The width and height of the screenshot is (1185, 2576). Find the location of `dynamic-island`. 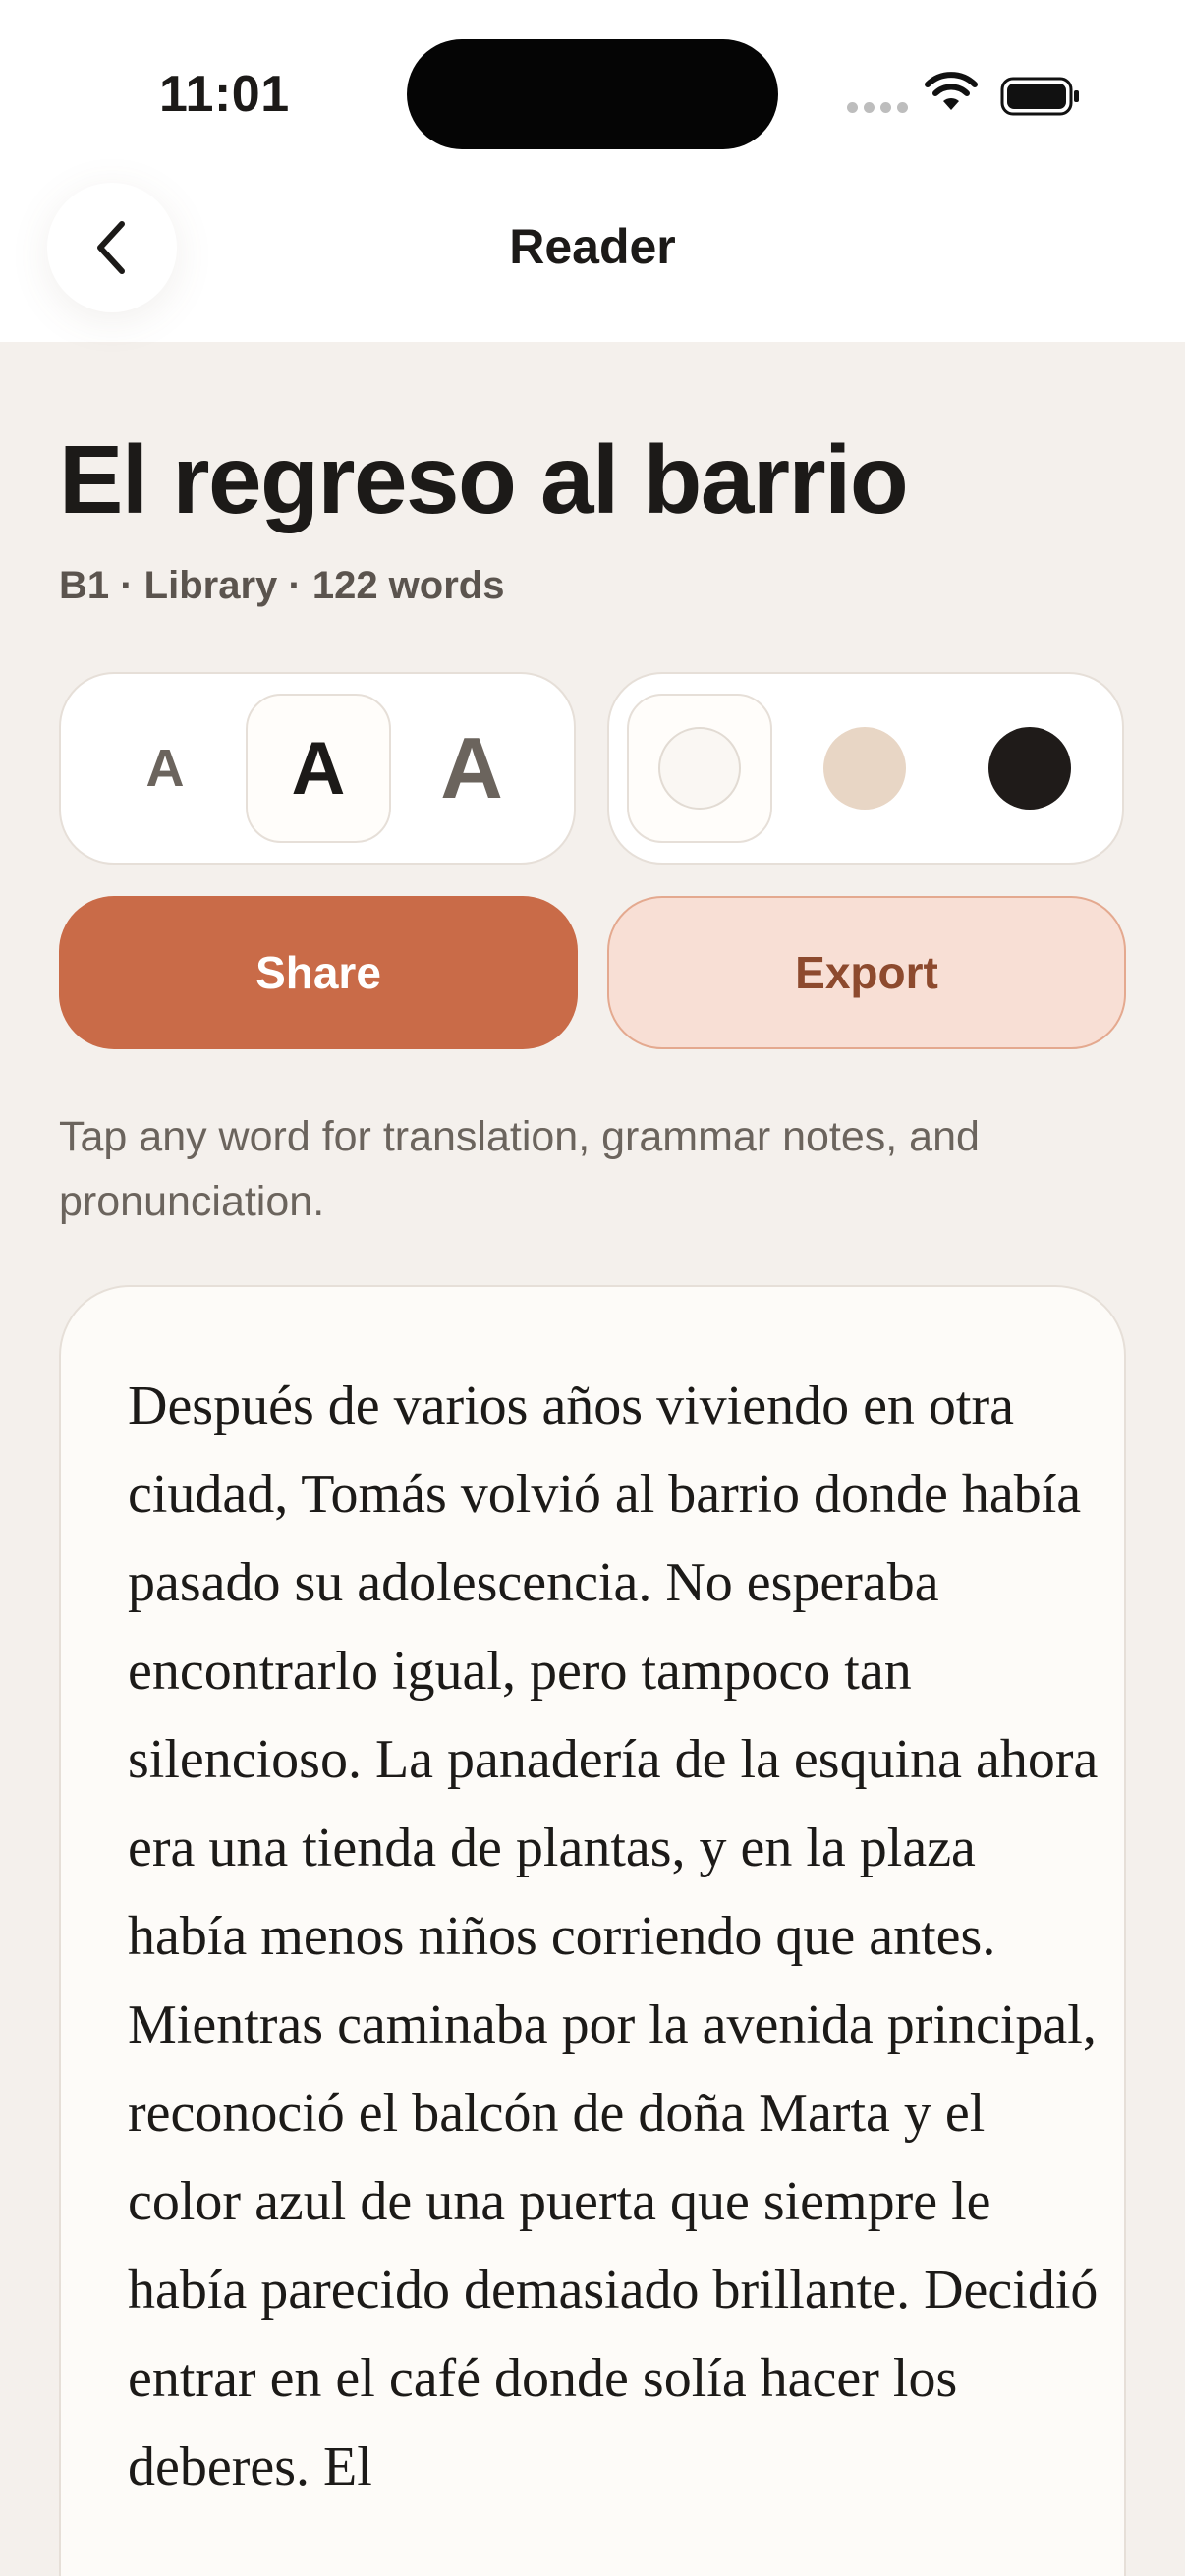

dynamic-island is located at coordinates (592, 94).